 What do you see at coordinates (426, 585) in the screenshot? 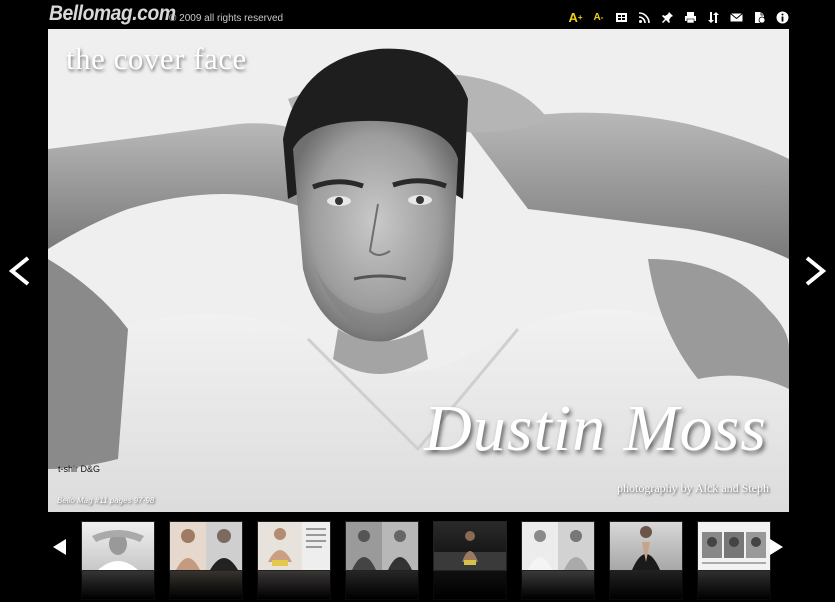
I see `thumbnail-reflection` at bounding box center [426, 585].